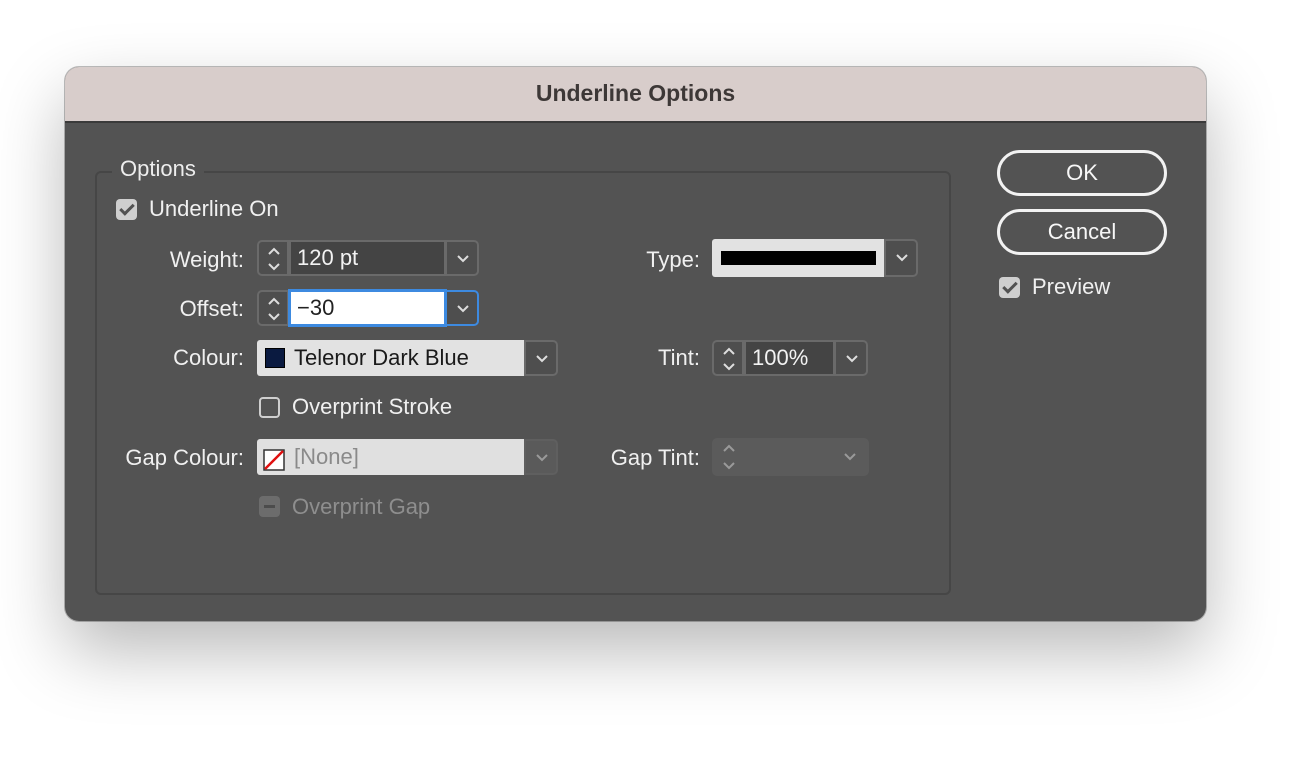 The height and width of the screenshot is (762, 1295). I want to click on type-select, so click(798, 258).